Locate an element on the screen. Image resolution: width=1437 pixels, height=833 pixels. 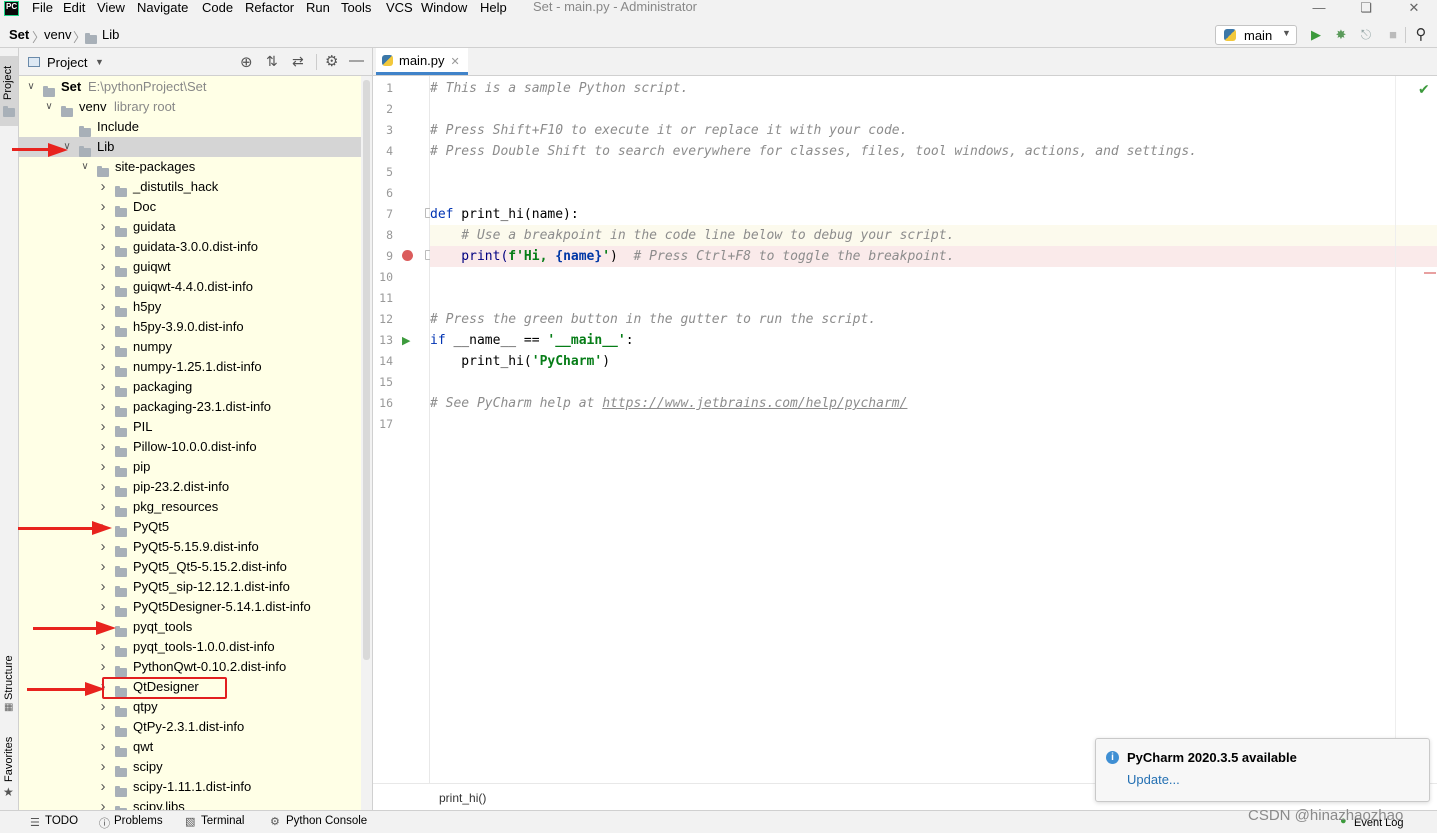
tree-item: › scipy is located at coordinates (190, 767).